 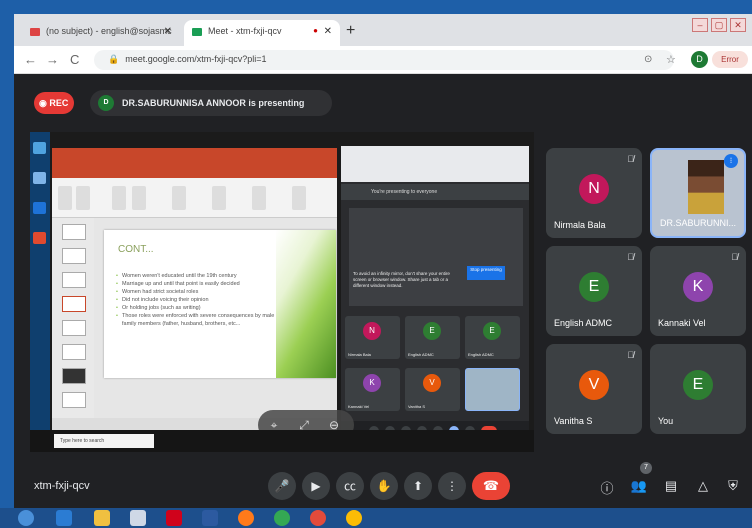 What do you see at coordinates (40, 292) in the screenshot?
I see `desktop-strip` at bounding box center [40, 292].